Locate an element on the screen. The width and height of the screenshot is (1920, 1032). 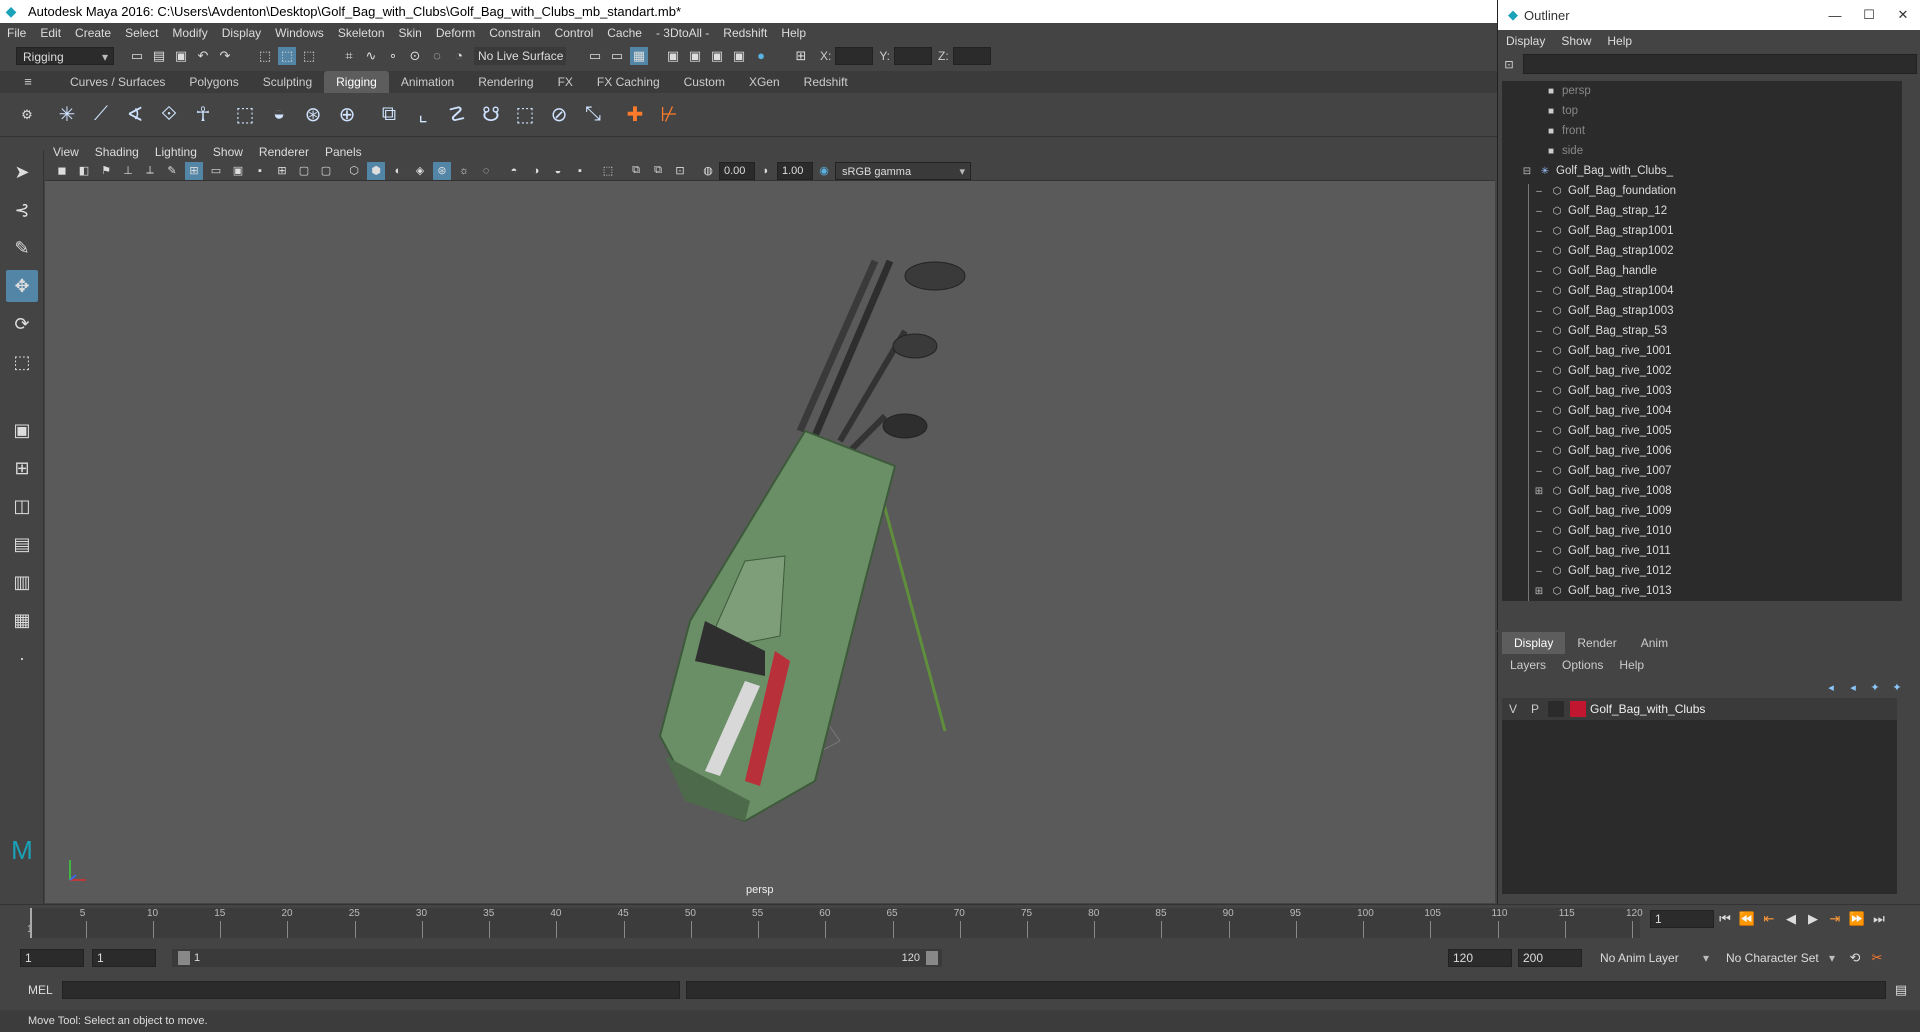
outliner-filter-icon: ⊡ is located at coordinates (1509, 64).